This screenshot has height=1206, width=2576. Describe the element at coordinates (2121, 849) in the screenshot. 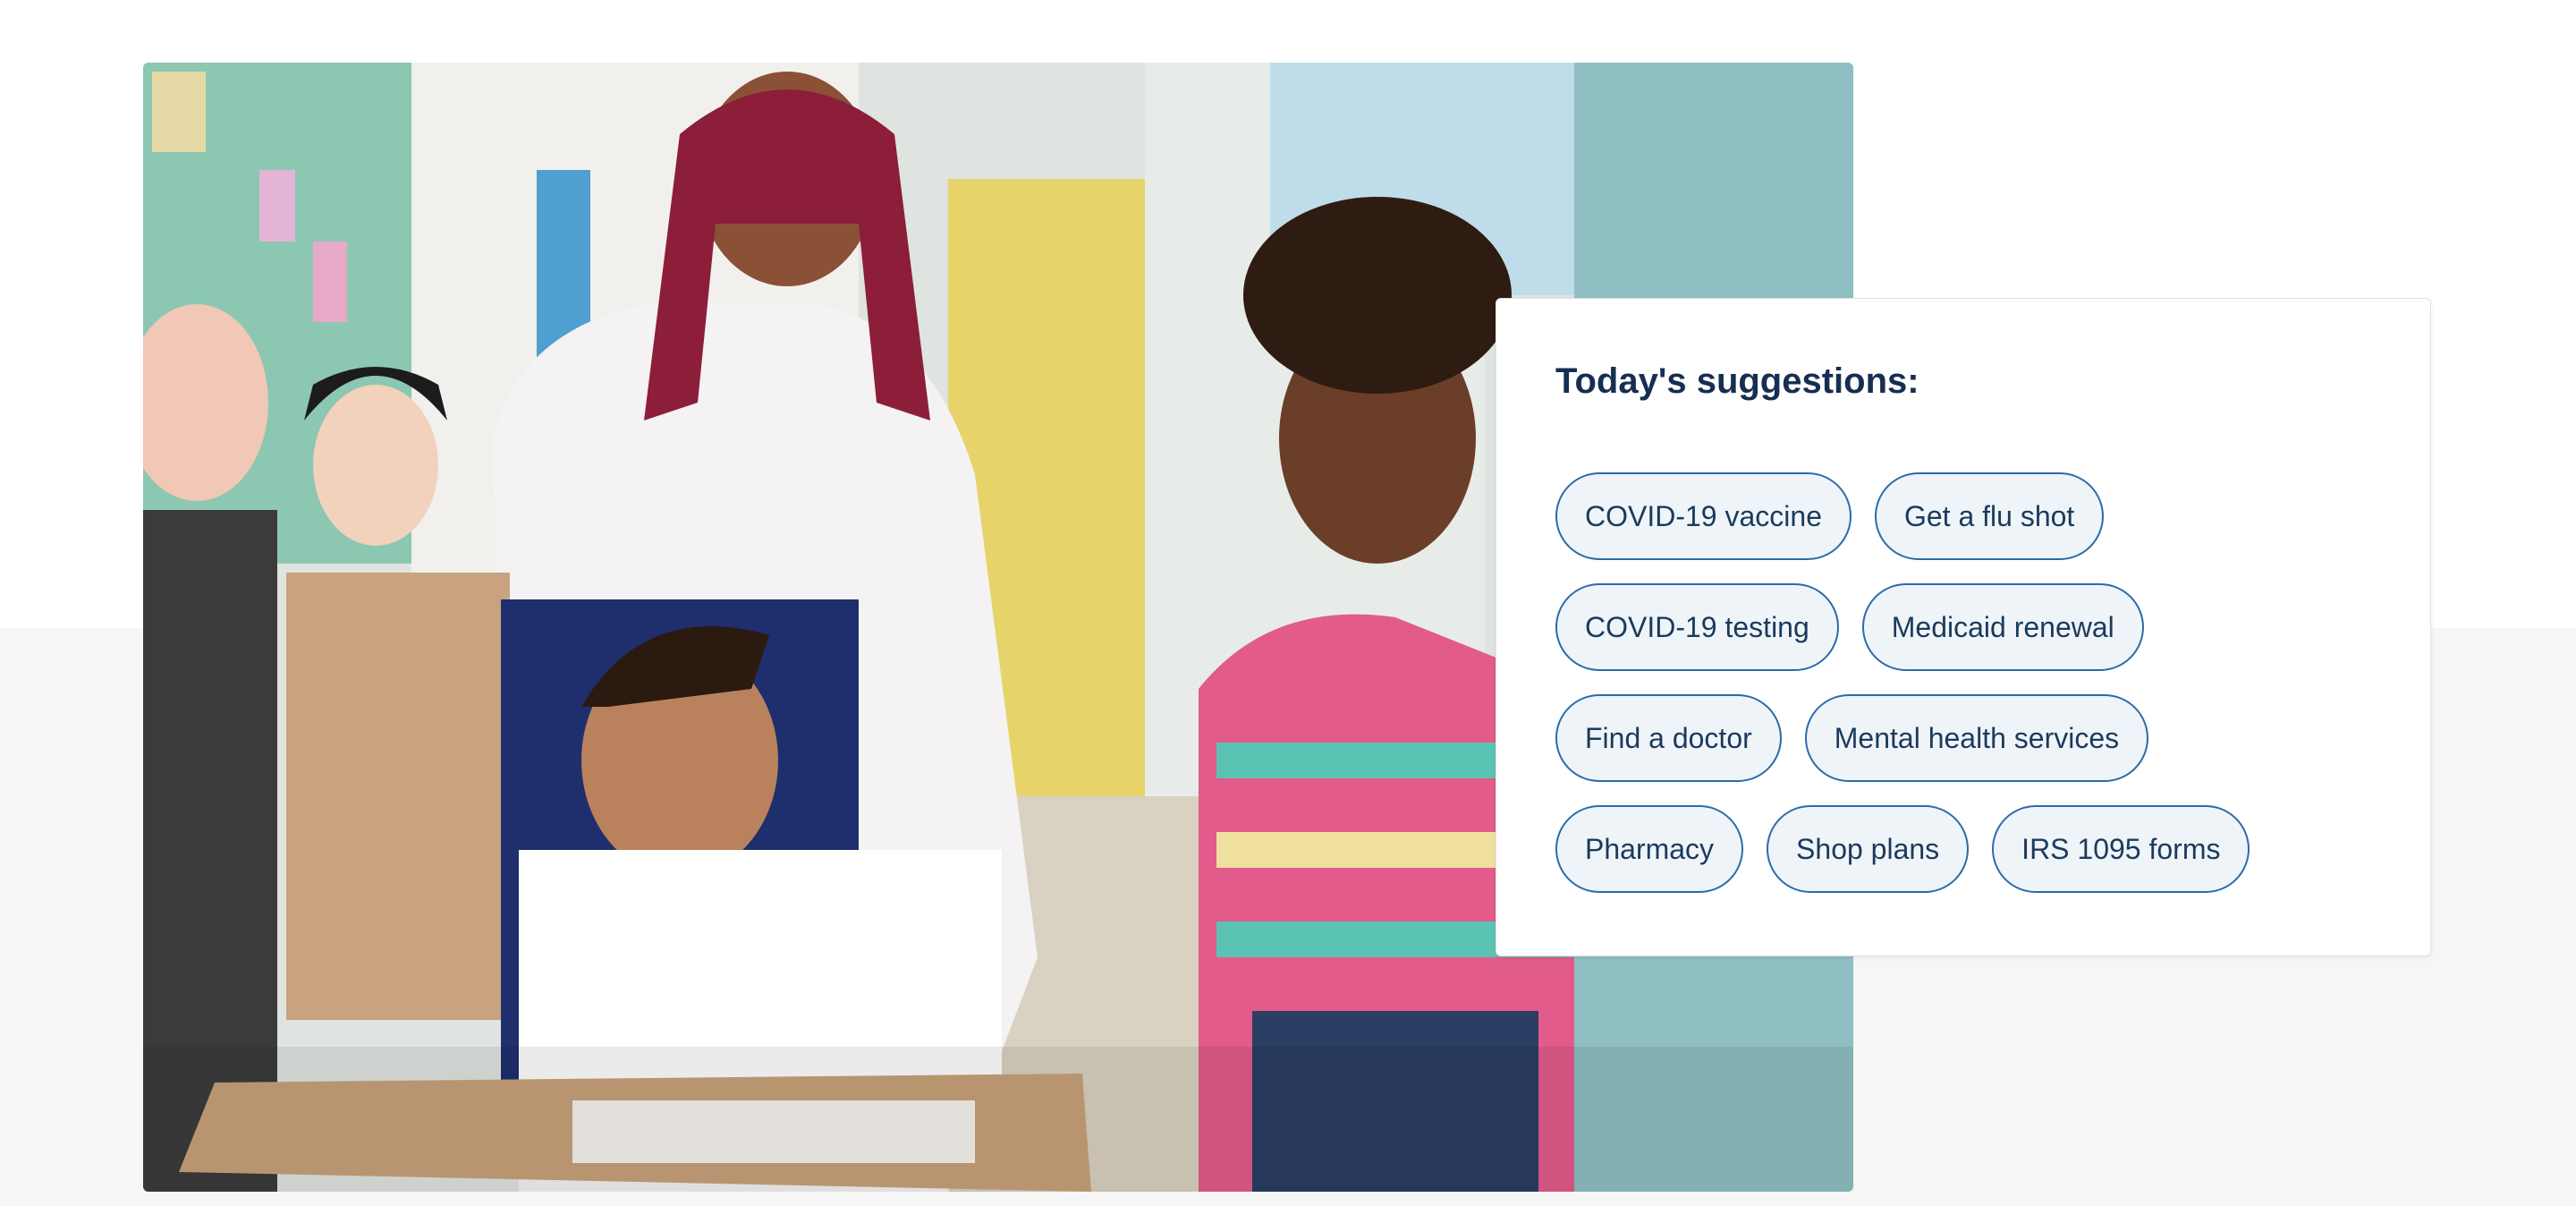

I see `chip-irs-1095: IRS 1095 forms` at that location.